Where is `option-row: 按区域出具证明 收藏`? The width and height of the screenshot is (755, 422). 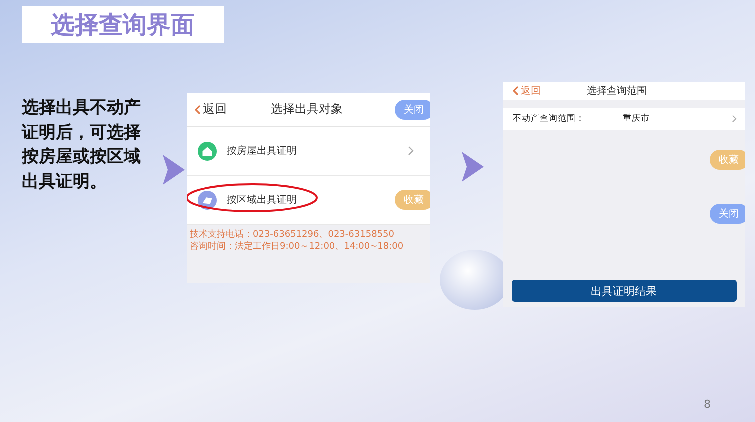 option-row: 按区域出具证明 收藏 is located at coordinates (308, 200).